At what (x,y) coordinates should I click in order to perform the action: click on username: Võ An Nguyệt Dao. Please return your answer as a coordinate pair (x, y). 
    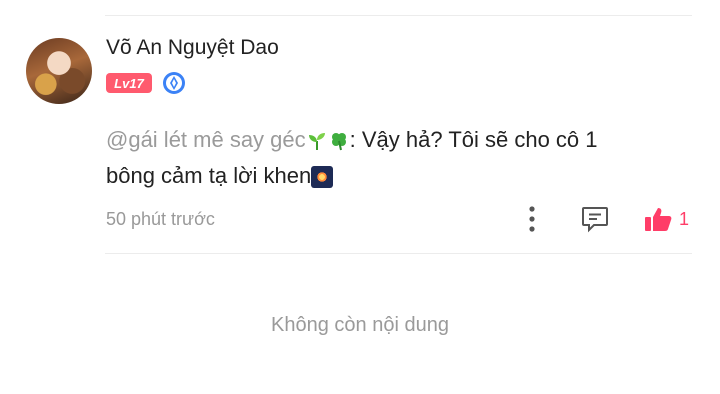
    Looking at the image, I should click on (192, 48).